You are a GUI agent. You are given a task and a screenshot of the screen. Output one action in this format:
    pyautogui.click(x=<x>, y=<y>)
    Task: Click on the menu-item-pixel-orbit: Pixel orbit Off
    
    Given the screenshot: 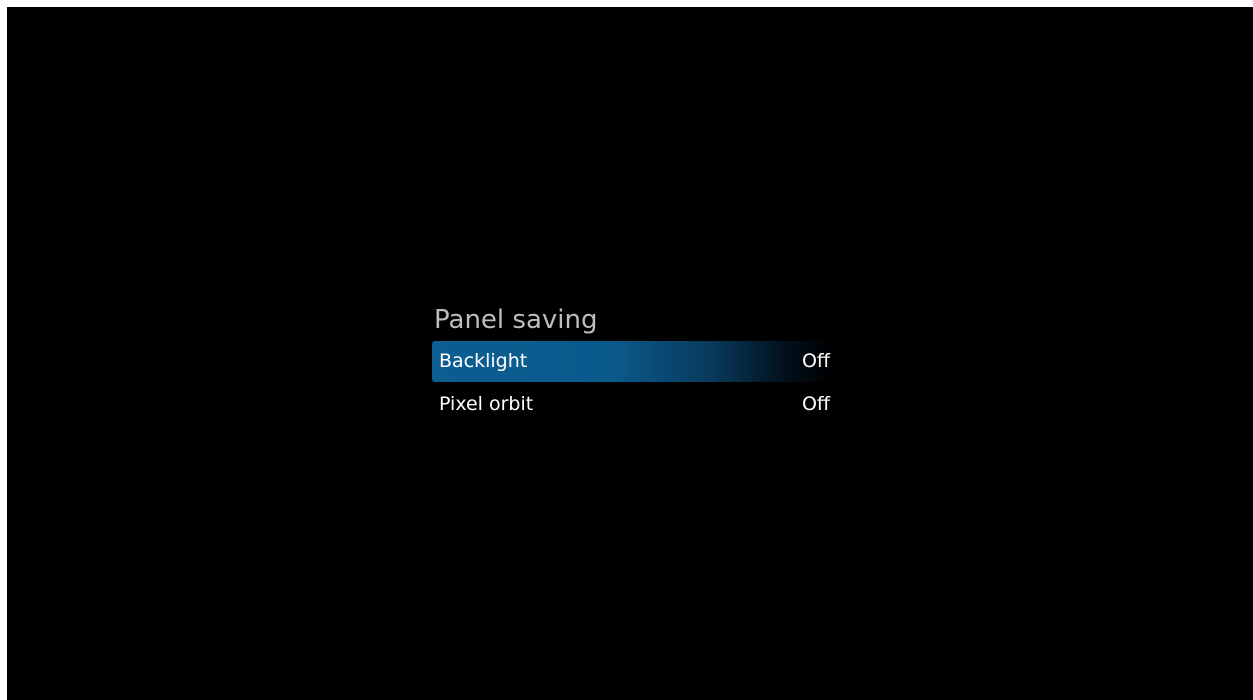 What is the action you would take?
    pyautogui.click(x=632, y=404)
    